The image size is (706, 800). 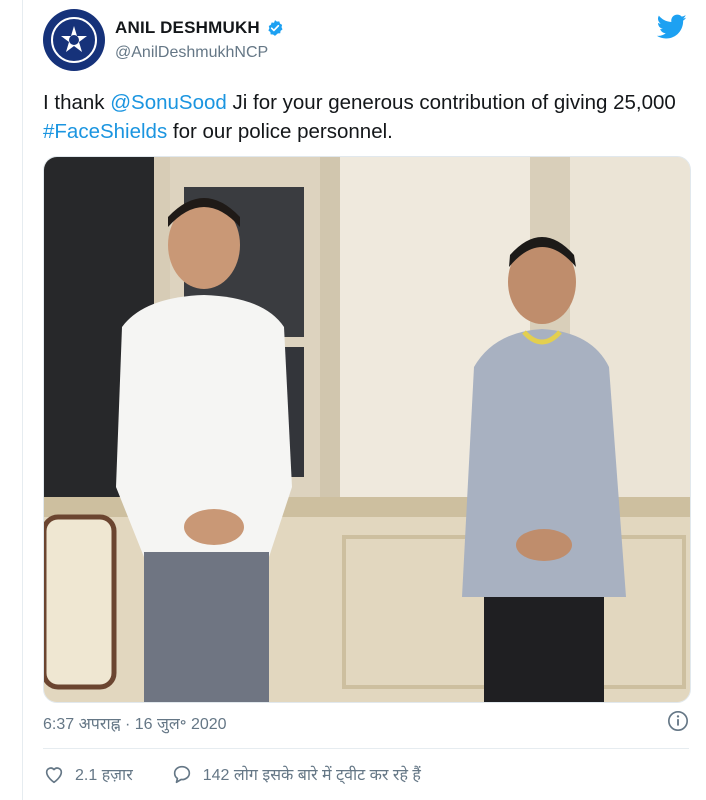 I want to click on divider, so click(x=366, y=748).